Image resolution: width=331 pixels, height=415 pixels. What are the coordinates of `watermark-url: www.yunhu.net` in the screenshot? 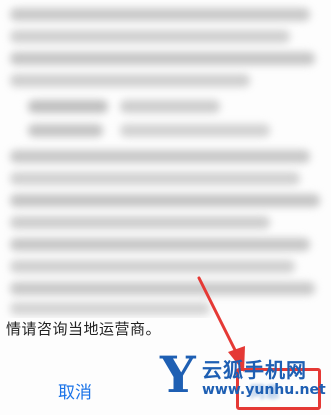 It's located at (264, 390).